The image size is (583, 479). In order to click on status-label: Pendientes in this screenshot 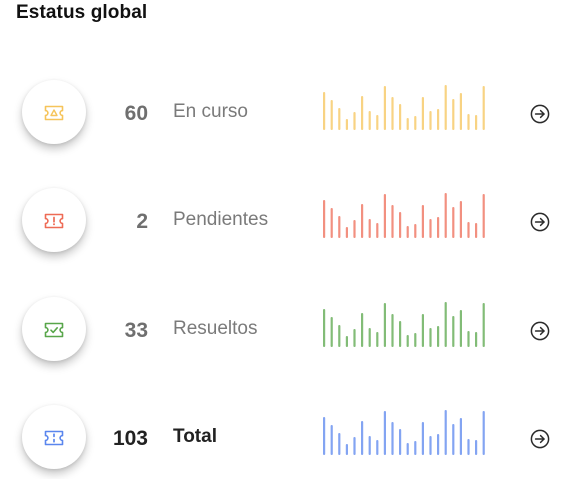, I will do `click(221, 219)`.